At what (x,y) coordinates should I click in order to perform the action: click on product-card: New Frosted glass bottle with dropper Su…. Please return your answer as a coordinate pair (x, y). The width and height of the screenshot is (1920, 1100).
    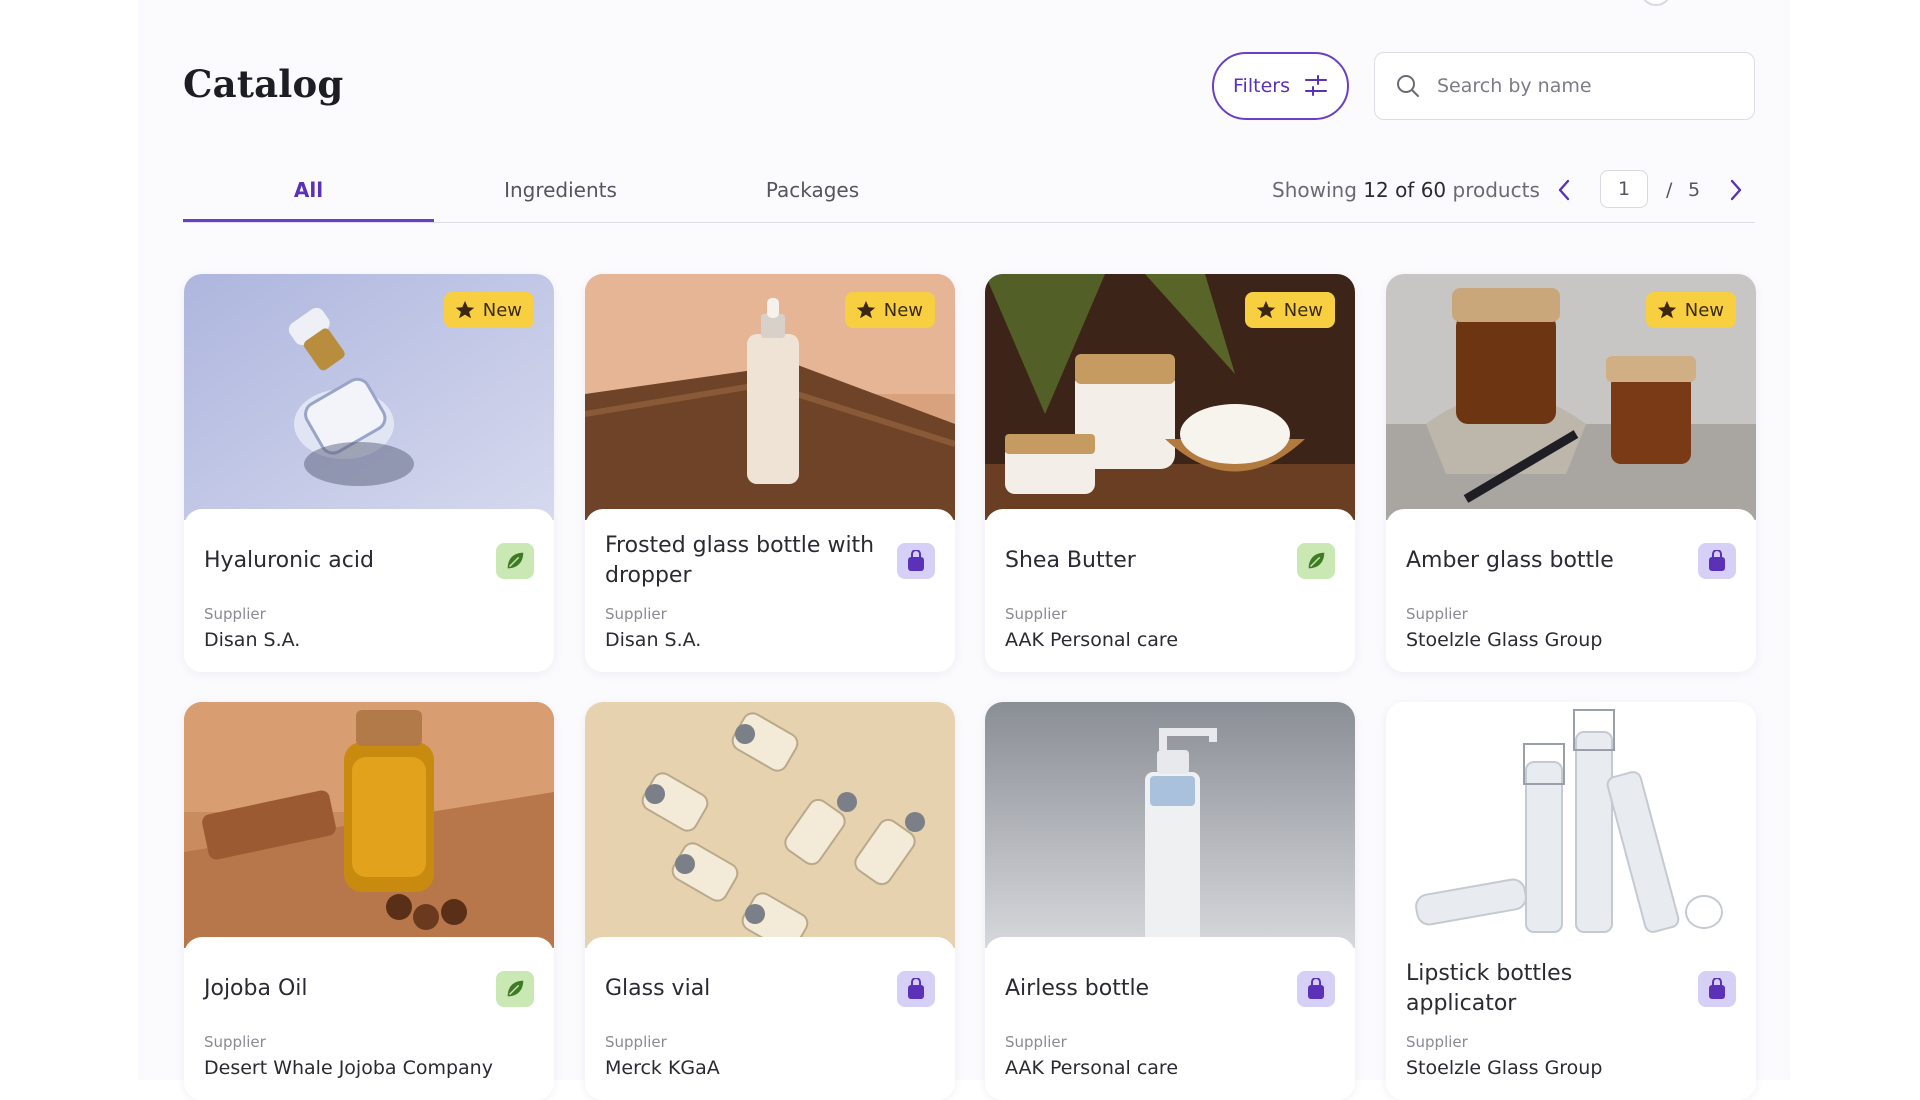
    Looking at the image, I should click on (770, 473).